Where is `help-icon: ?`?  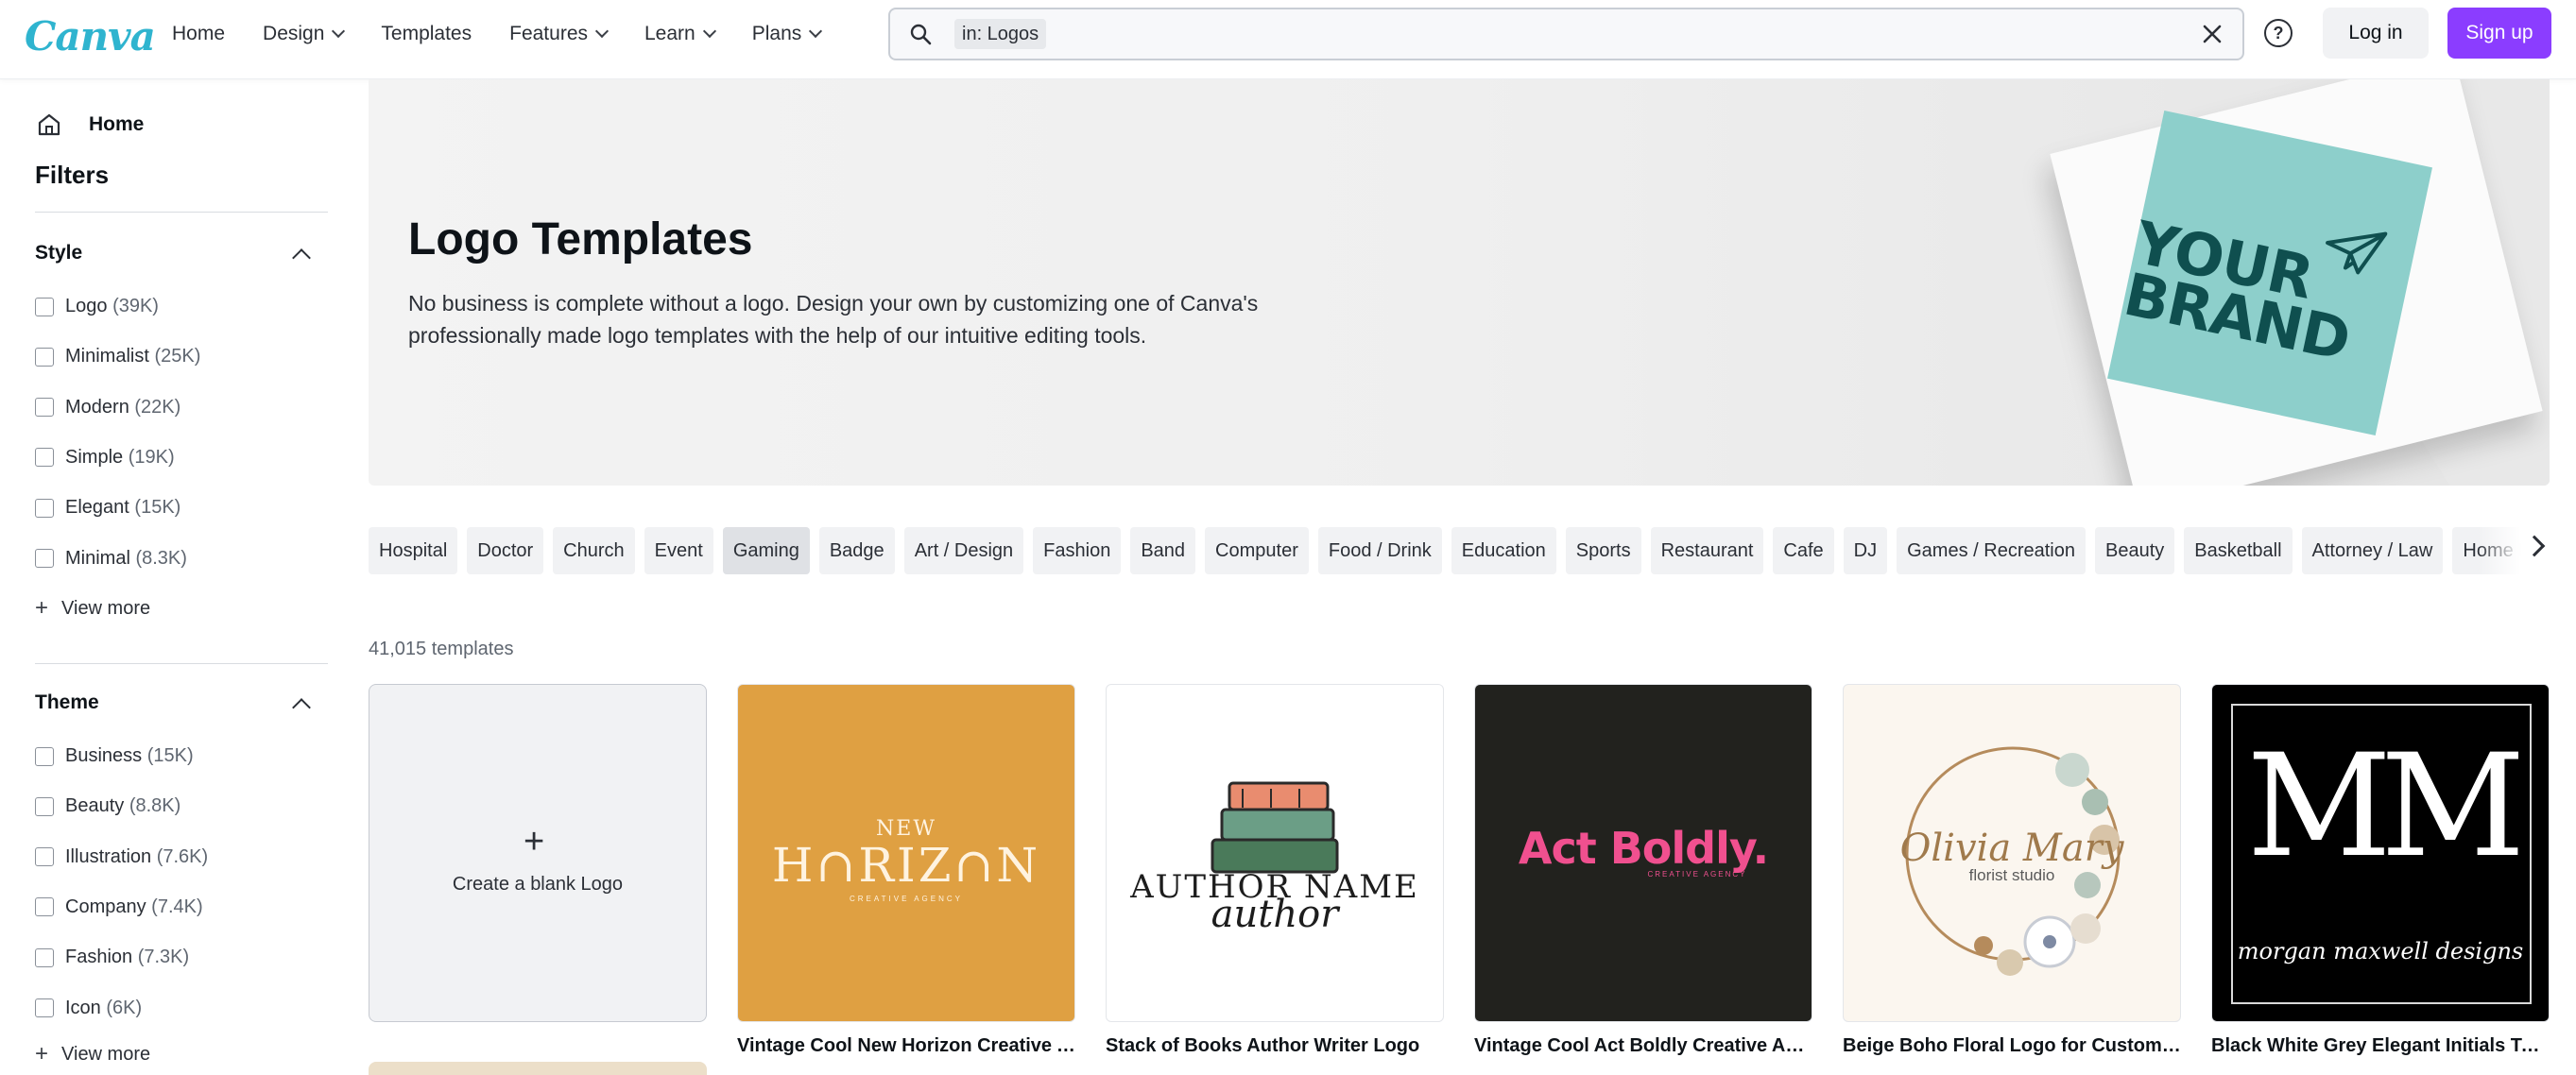 help-icon: ? is located at coordinates (2278, 33).